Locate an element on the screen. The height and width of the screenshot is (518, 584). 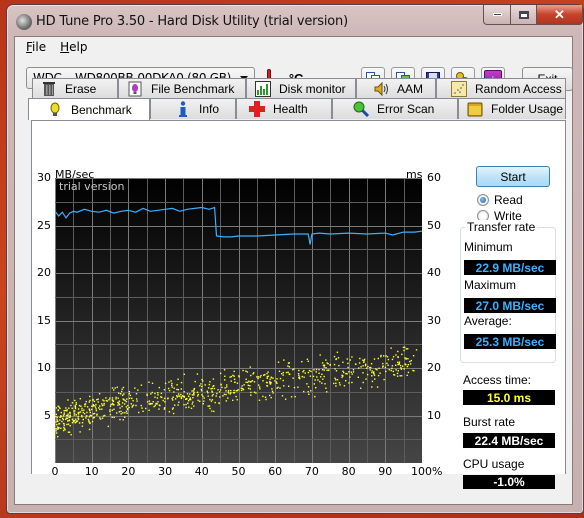
tab-error-scan: Error Scan is located at coordinates (395, 108).